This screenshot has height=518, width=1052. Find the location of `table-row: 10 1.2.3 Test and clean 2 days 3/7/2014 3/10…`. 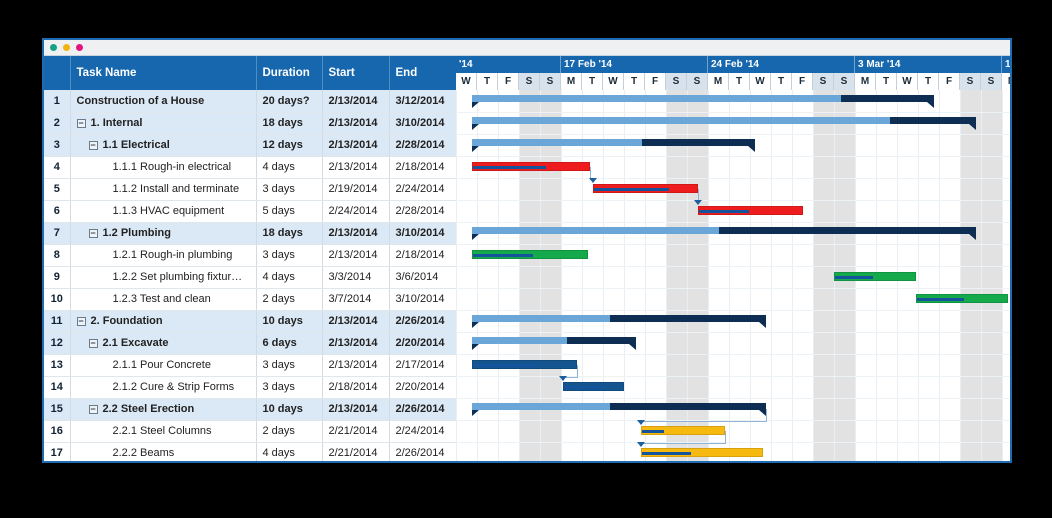

table-row: 10 1.2.3 Test and clean 2 days 3/7/2014 3/10… is located at coordinates (250, 299).